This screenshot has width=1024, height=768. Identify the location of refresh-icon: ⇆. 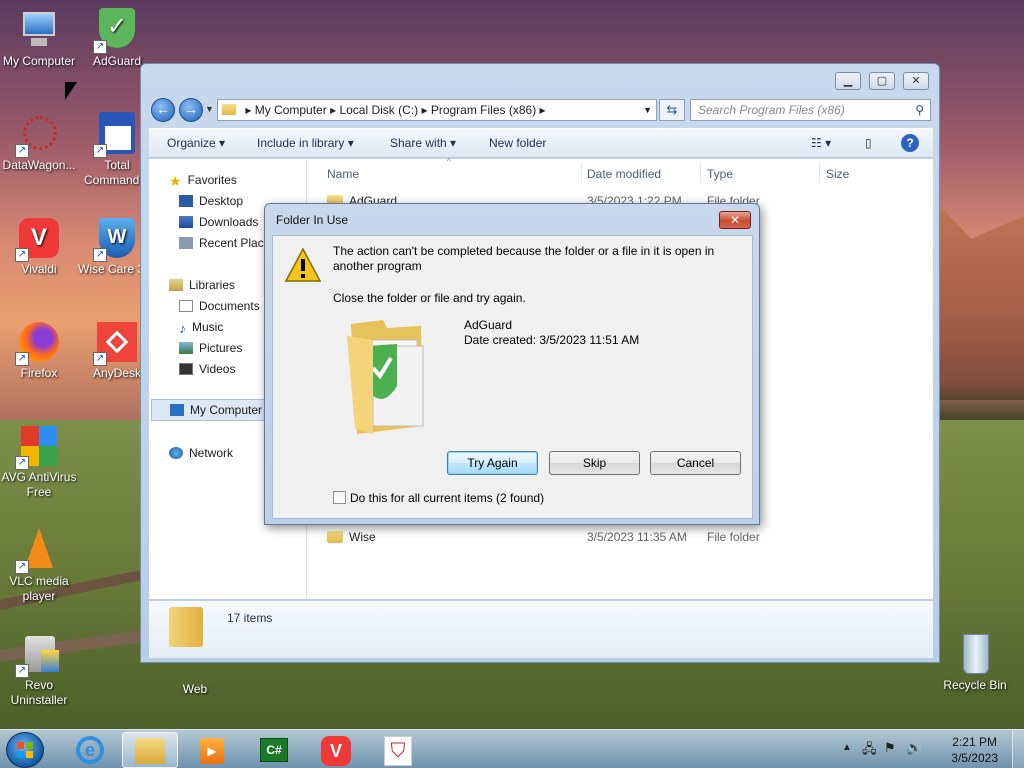
(672, 110).